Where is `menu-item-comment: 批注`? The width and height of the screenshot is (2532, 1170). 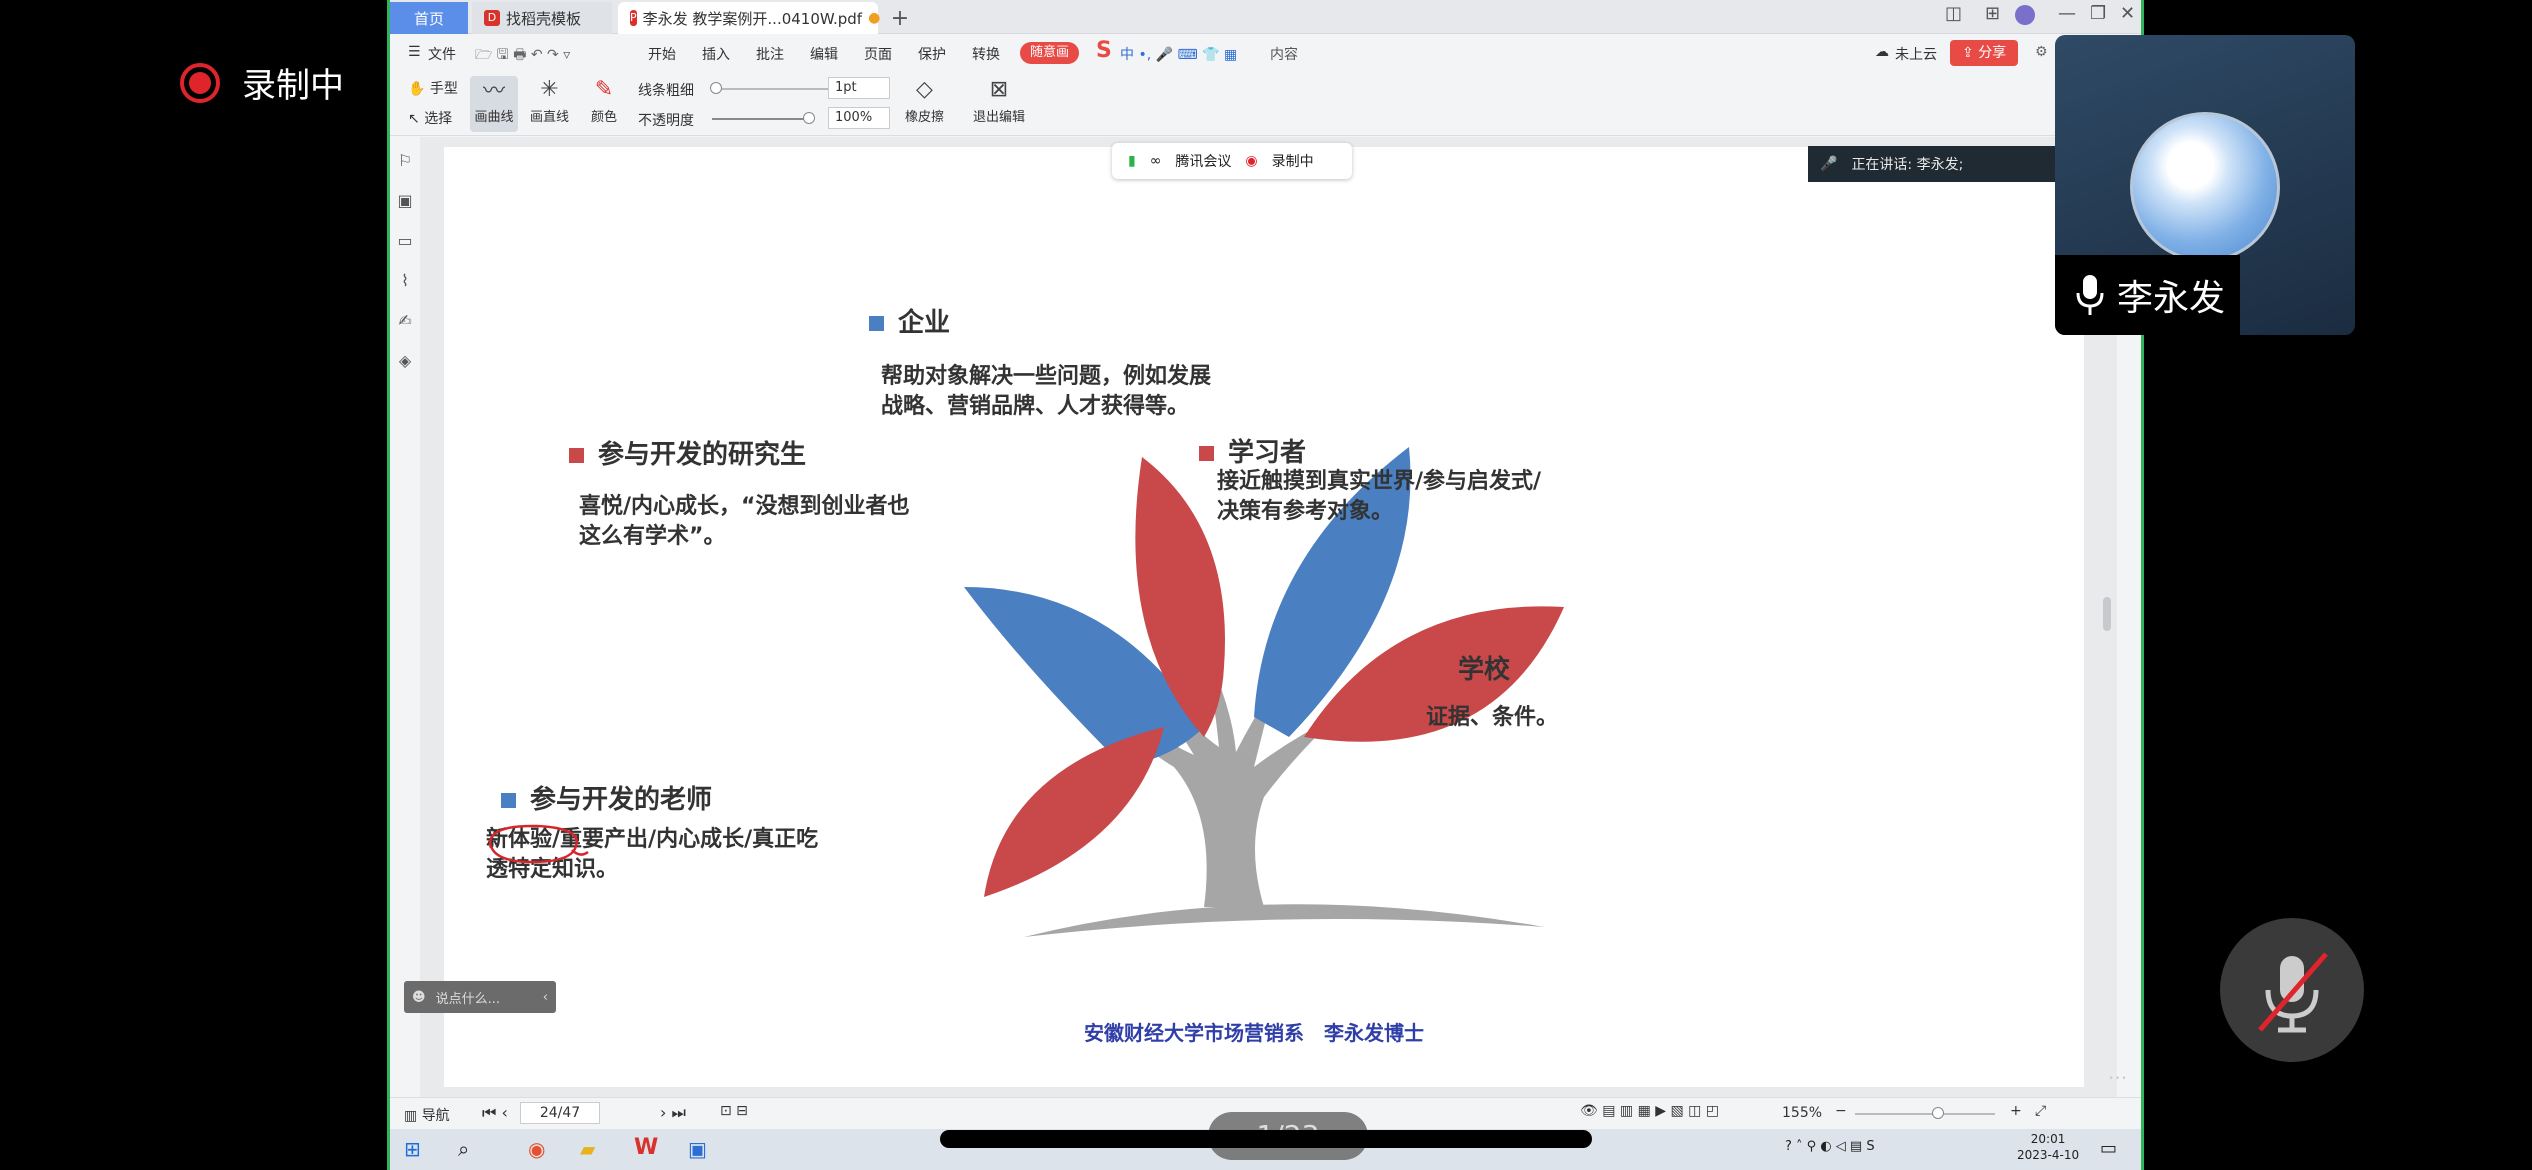 menu-item-comment: 批注 is located at coordinates (770, 54).